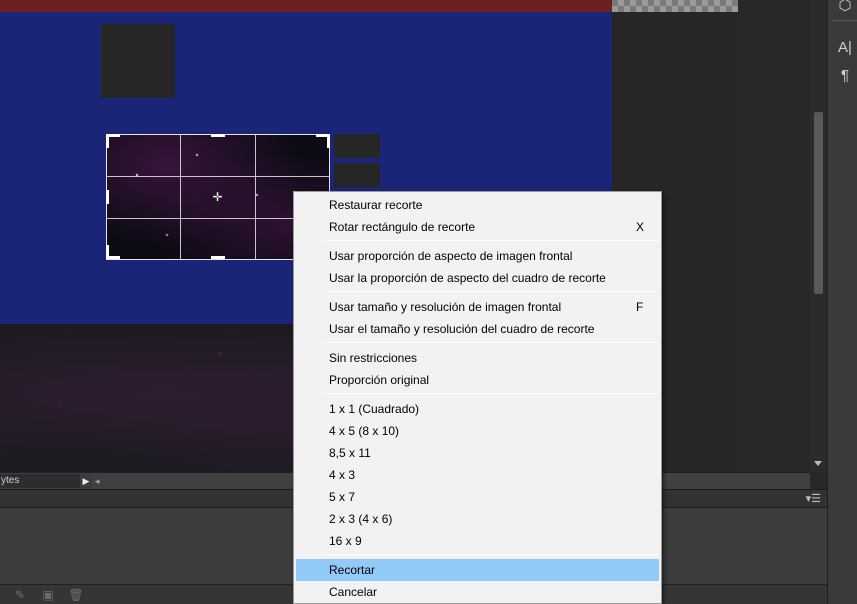 This screenshot has height=604, width=857. Describe the element at coordinates (675, 6) in the screenshot. I see `transparency-checker` at that location.